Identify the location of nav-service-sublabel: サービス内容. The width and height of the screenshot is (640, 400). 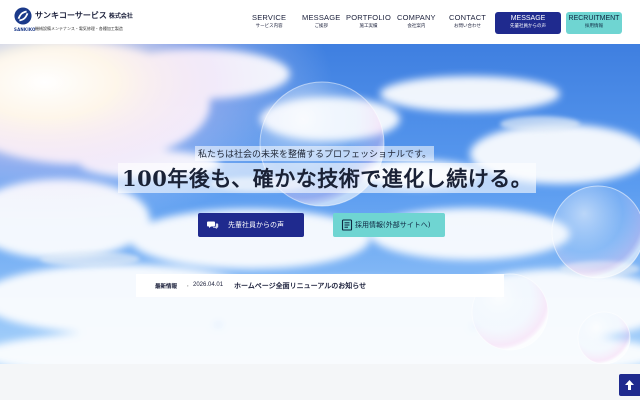
(269, 26).